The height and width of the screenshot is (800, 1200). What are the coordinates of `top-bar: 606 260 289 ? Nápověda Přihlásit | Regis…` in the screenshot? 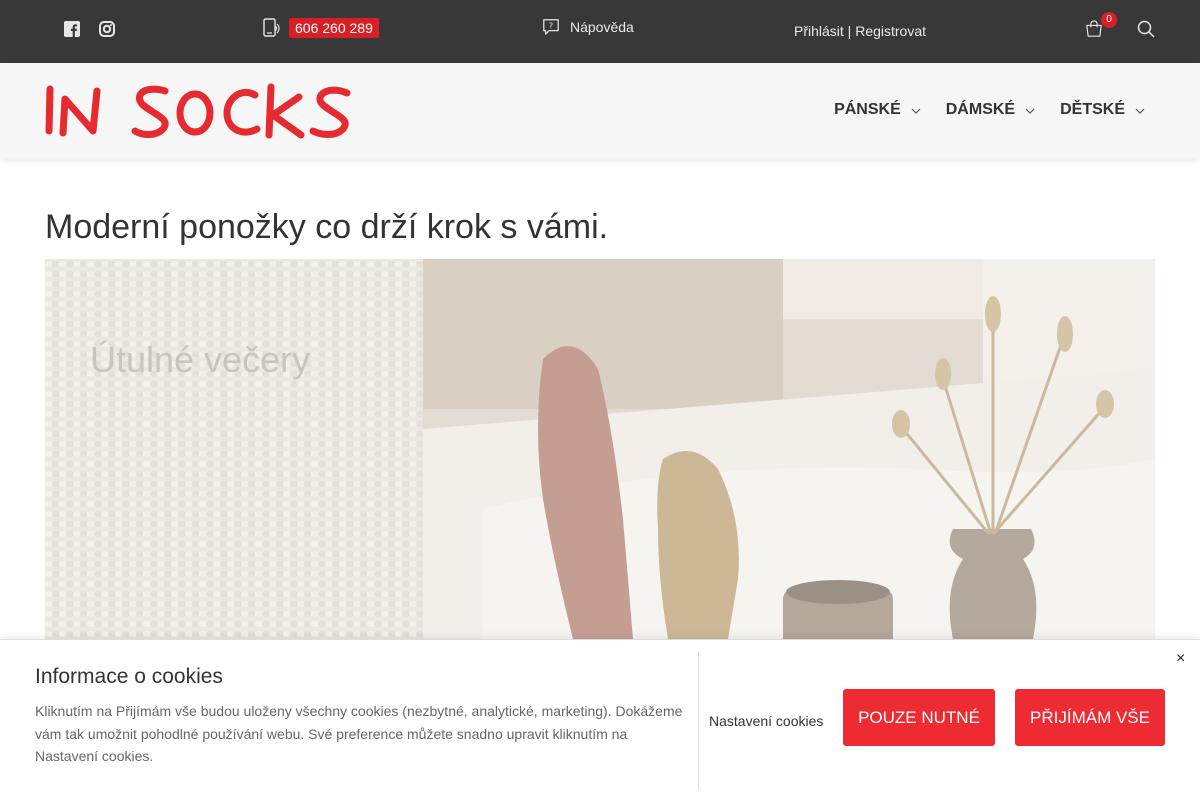 It's located at (600, 31).